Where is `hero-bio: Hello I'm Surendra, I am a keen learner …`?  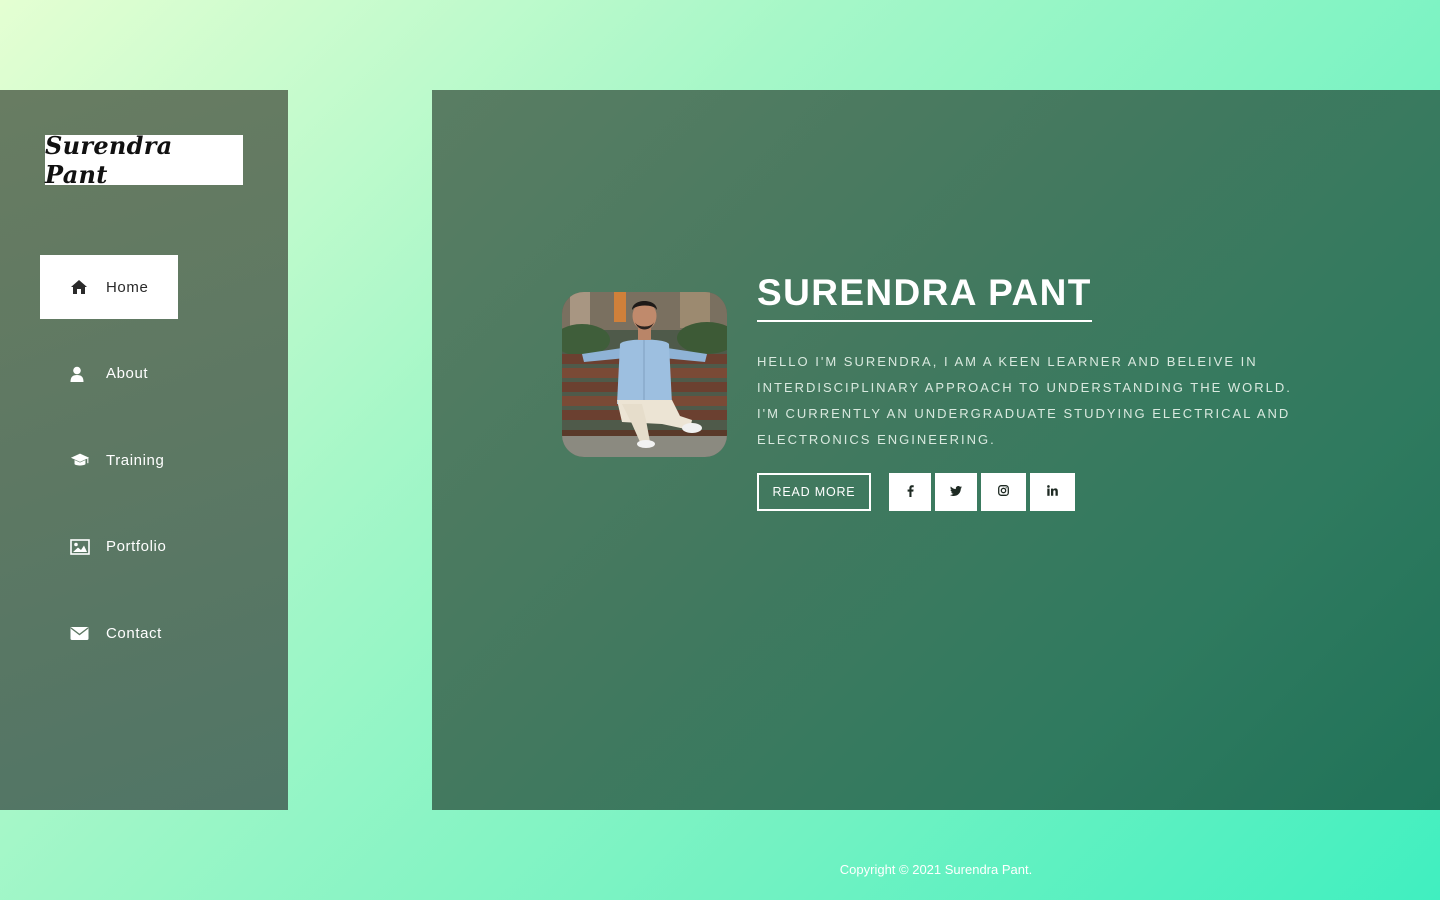
hero-bio: Hello I'm Surendra, I am a keen learner … is located at coordinates (1024, 400).